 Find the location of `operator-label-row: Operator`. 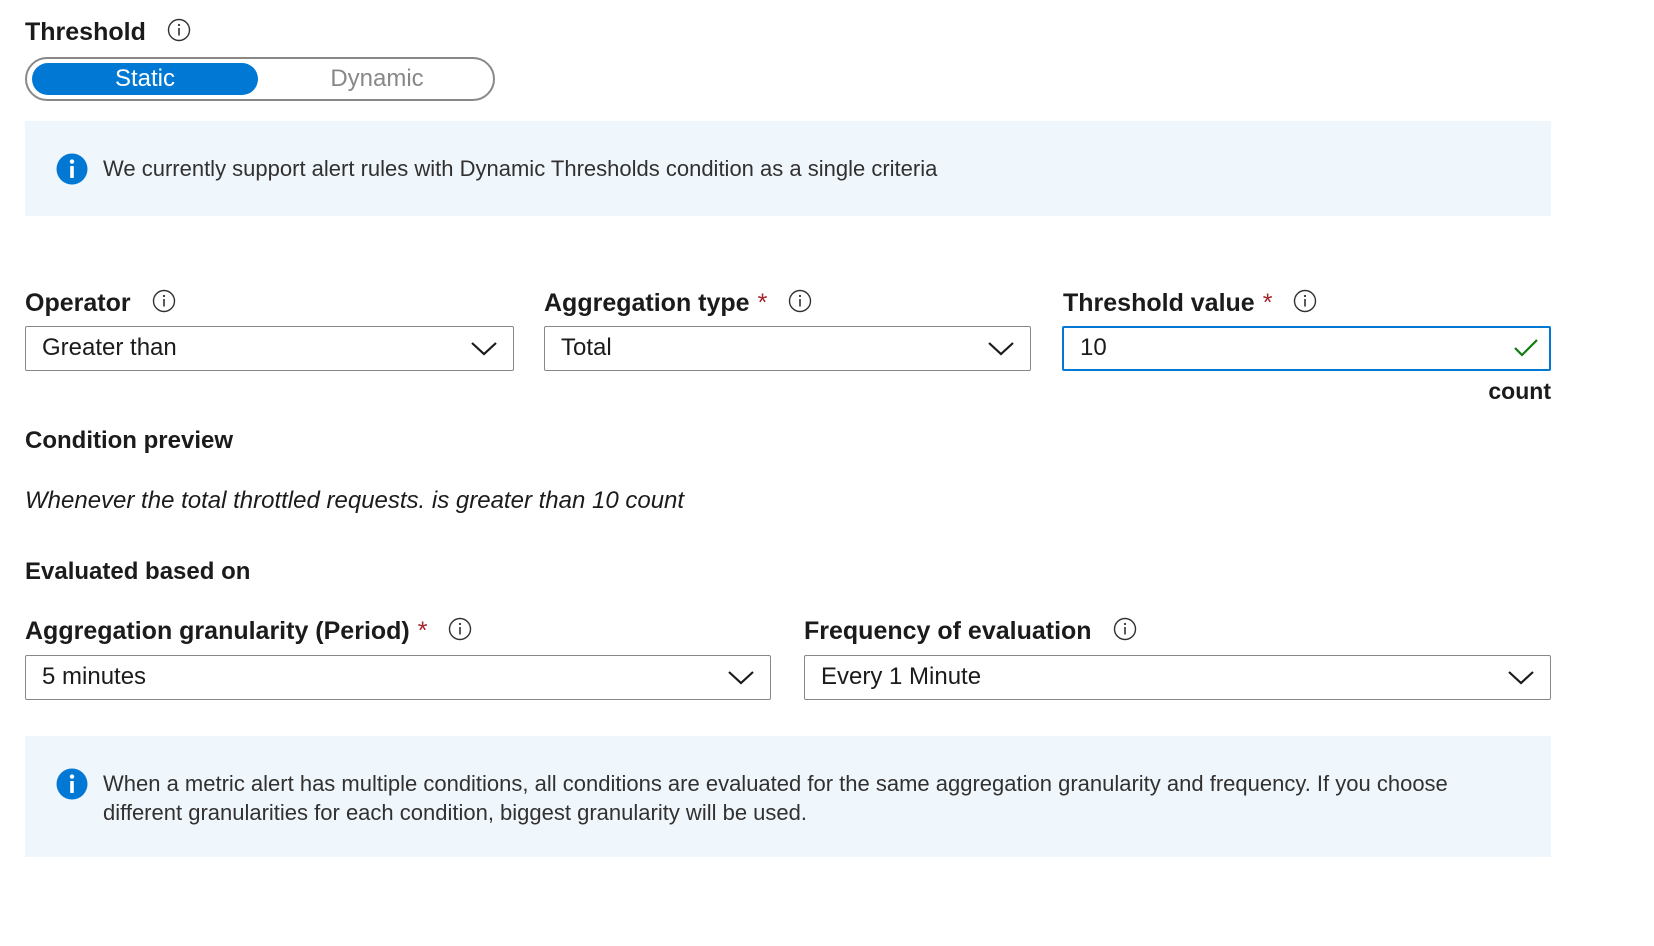

operator-label-row: Operator is located at coordinates (100, 303).